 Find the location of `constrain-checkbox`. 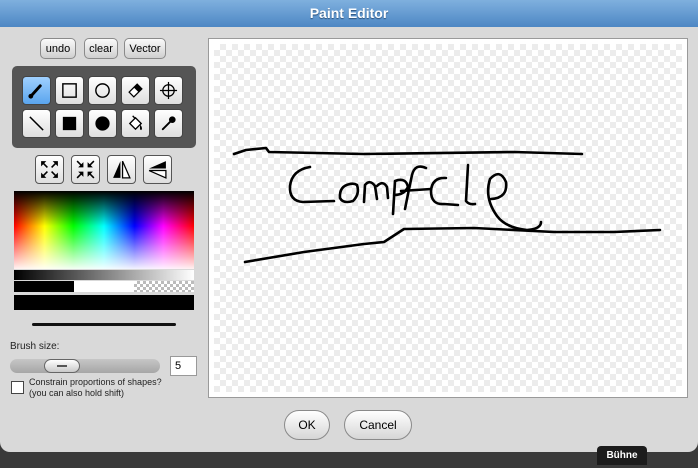

constrain-checkbox is located at coordinates (17, 387).